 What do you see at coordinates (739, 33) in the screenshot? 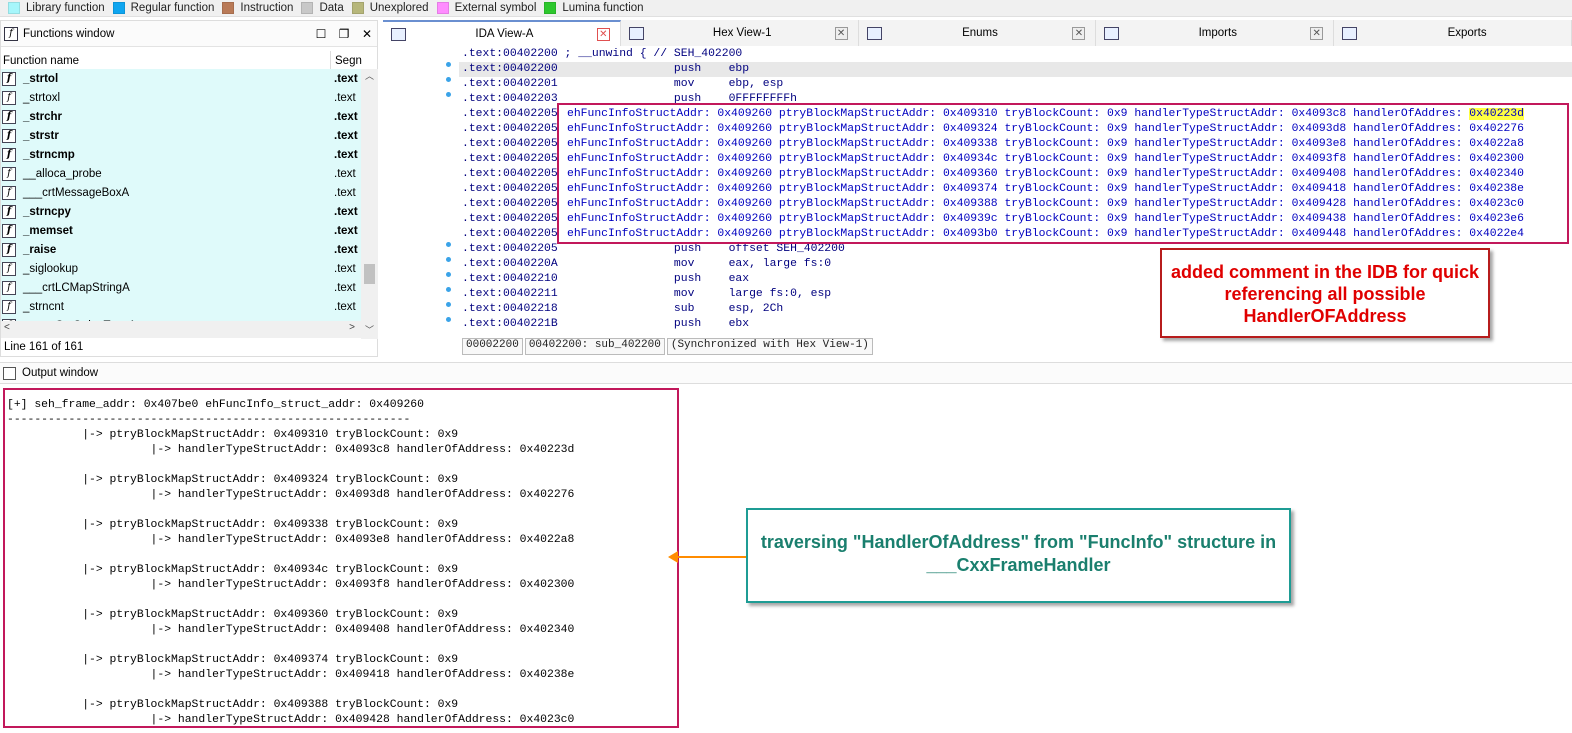
I see `tab-hex-view-1: Hex View-1 ✕` at bounding box center [739, 33].